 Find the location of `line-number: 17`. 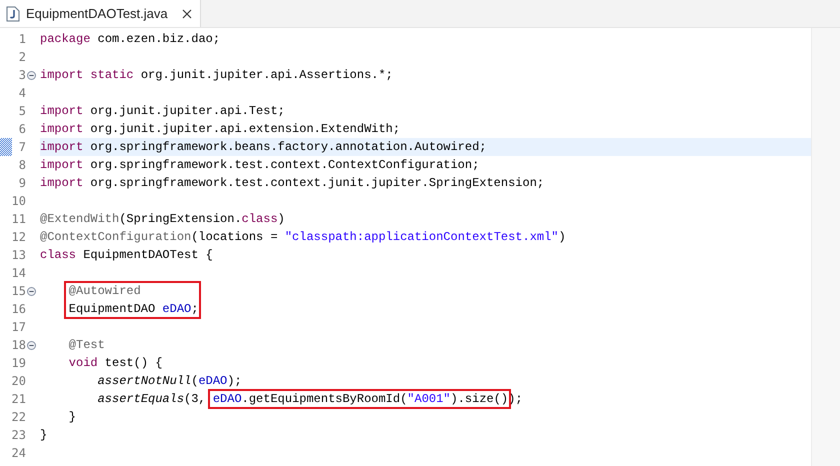

line-number: 17 is located at coordinates (19, 327).